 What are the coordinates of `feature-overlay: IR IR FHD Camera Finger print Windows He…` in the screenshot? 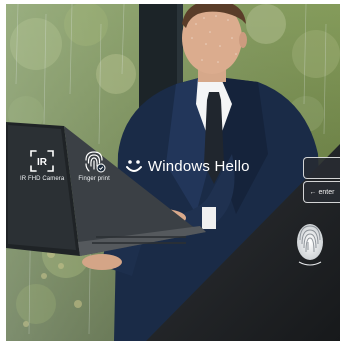 It's located at (135, 165).